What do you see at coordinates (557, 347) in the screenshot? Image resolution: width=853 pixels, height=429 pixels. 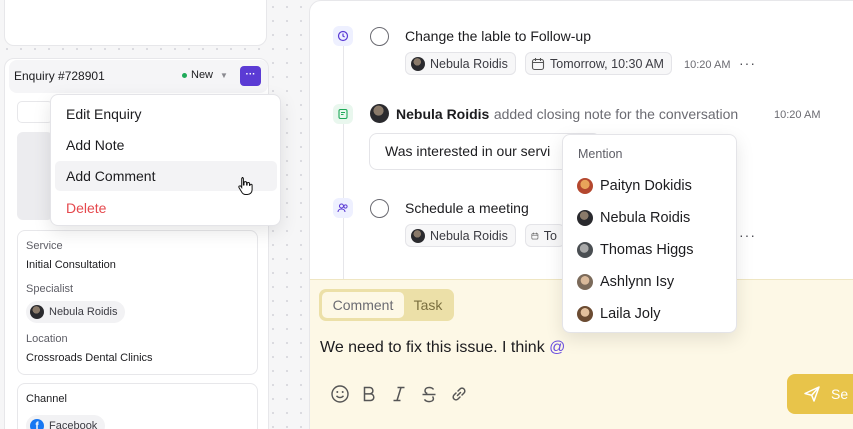 I see `mention-trigger: @` at bounding box center [557, 347].